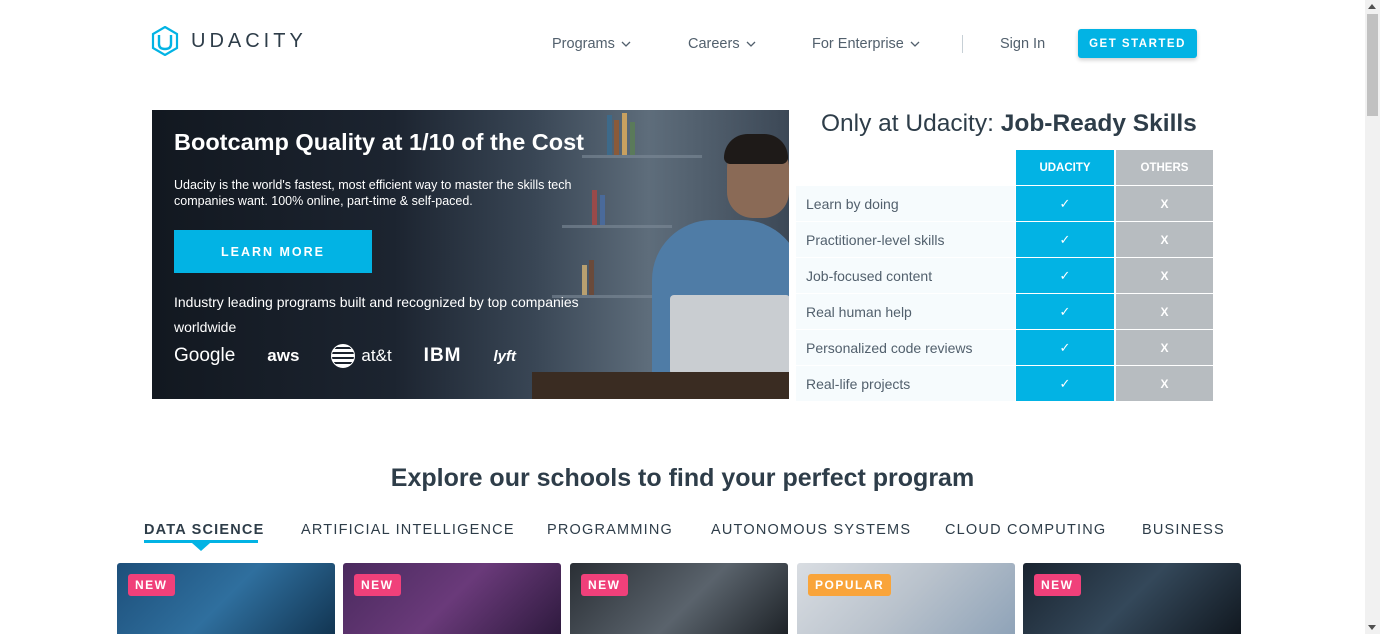 This screenshot has height=634, width=1380. I want to click on nav-careers-label: Careers, so click(714, 44).